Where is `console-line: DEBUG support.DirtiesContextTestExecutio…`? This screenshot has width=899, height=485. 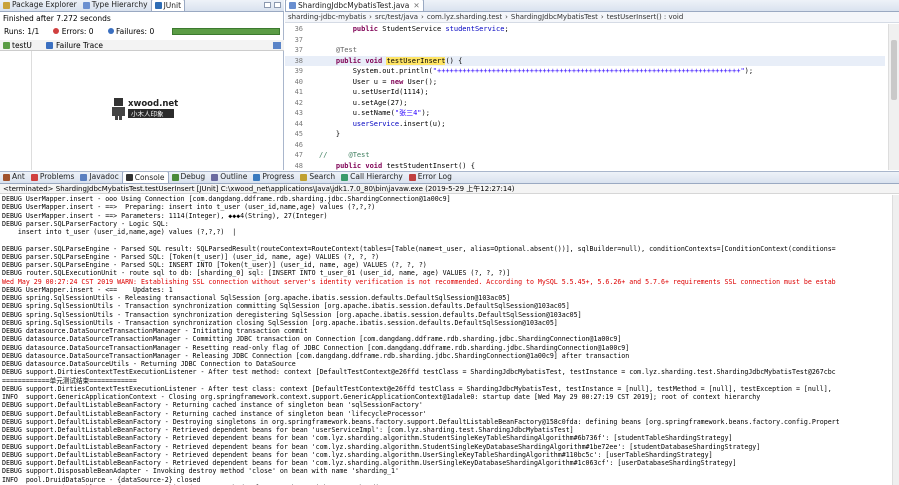 console-line: DEBUG support.DirtiesContextTestExecutio… is located at coordinates (417, 388).